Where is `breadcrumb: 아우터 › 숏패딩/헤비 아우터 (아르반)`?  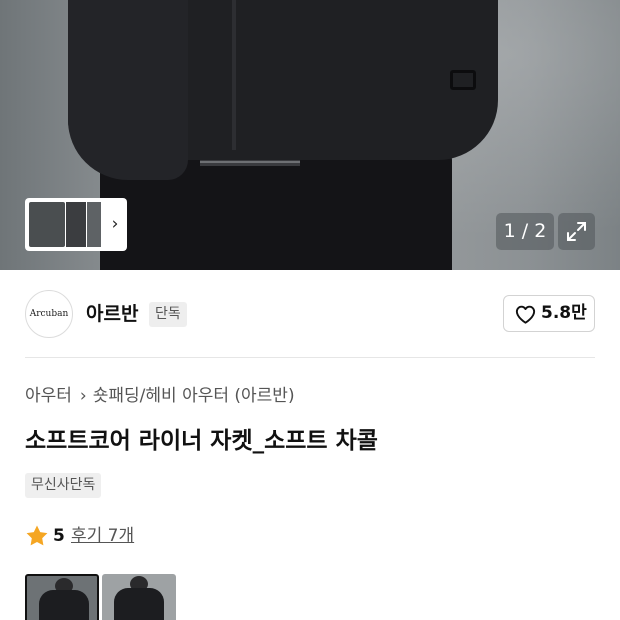
breadcrumb: 아우터 › 숏패딩/헤비 아우터 (아르반) is located at coordinates (160, 396).